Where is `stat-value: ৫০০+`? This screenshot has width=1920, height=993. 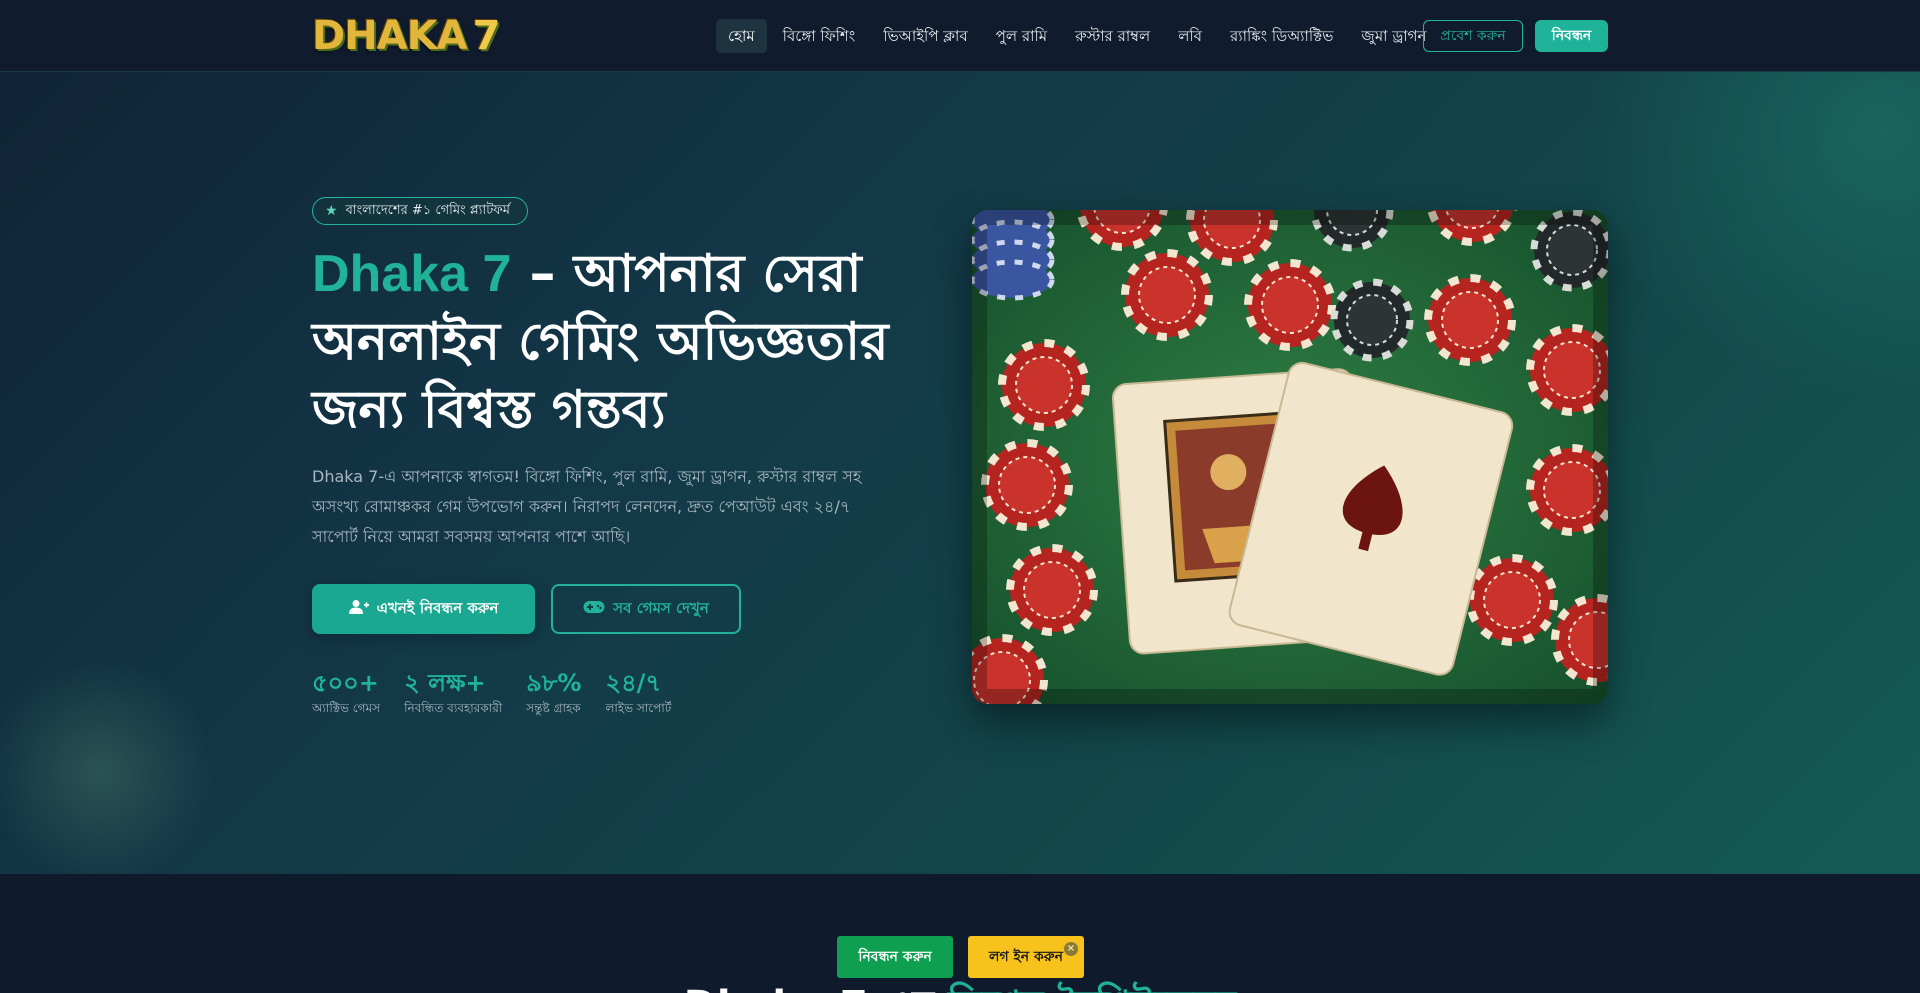
stat-value: ৫০০+ is located at coordinates (345, 683).